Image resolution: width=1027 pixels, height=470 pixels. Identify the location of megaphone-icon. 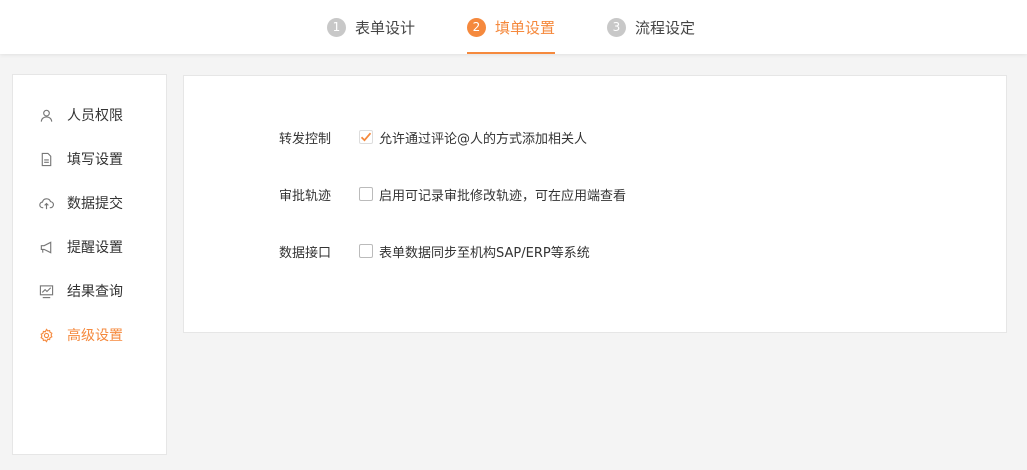
(46, 247).